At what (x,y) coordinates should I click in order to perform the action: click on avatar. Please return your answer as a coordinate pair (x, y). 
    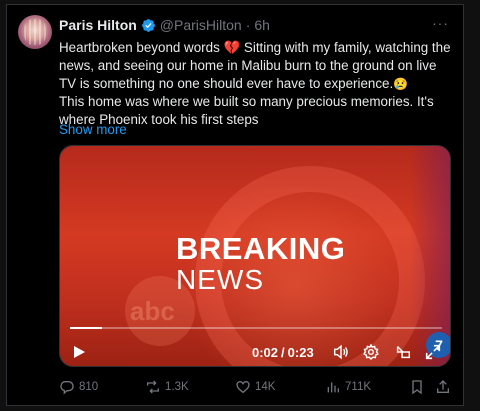
    Looking at the image, I should click on (35, 32).